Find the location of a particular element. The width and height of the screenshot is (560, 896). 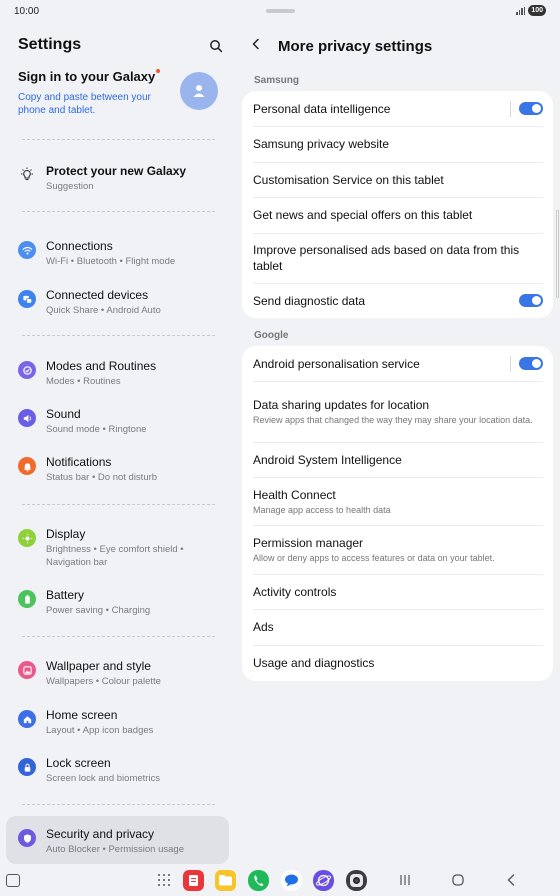

avatar is located at coordinates (199, 91).